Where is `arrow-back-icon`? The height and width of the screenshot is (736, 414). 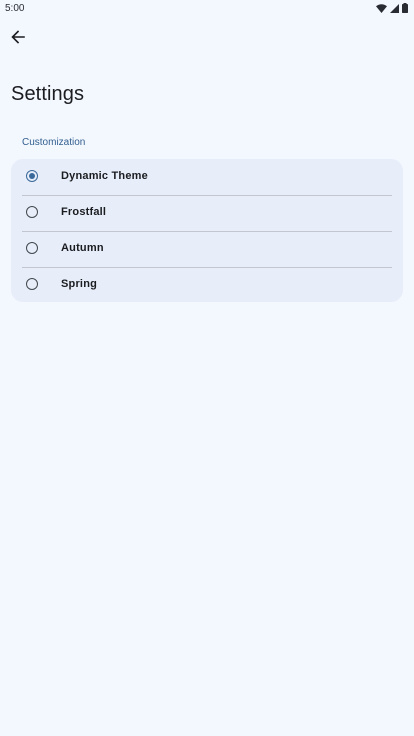
arrow-back-icon is located at coordinates (18, 39).